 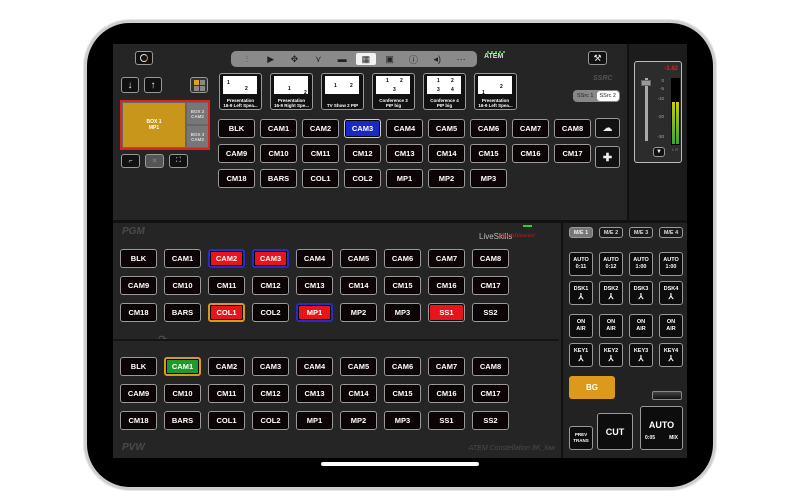 I want to click on dsk-tie-button: DSK1 ⅄, so click(x=581, y=293).